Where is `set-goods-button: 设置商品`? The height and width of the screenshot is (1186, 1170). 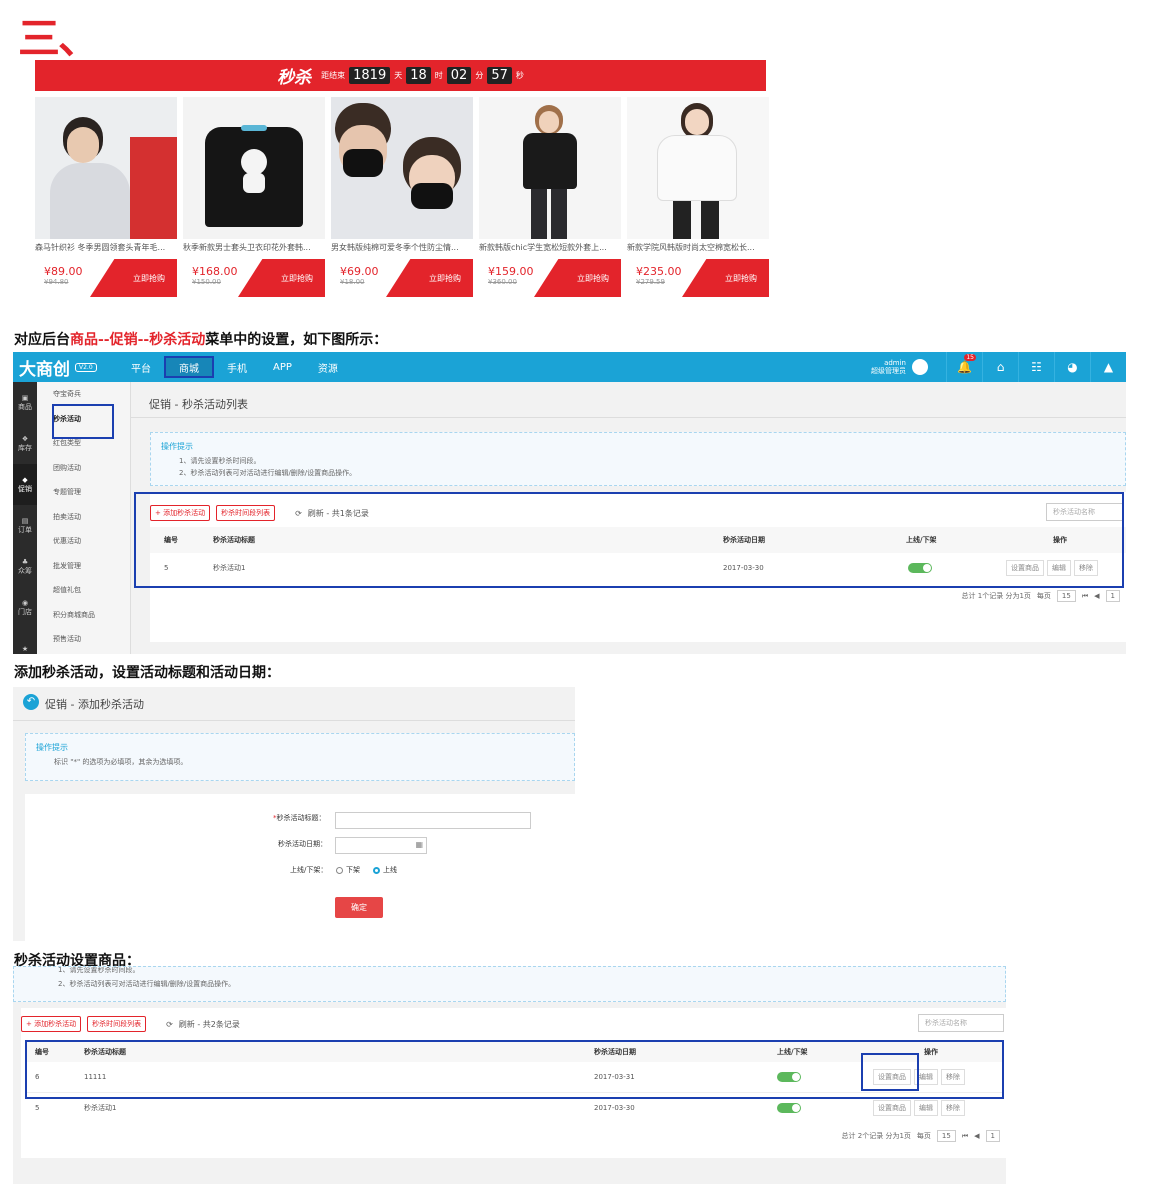 set-goods-button: 设置商品 is located at coordinates (892, 1107).